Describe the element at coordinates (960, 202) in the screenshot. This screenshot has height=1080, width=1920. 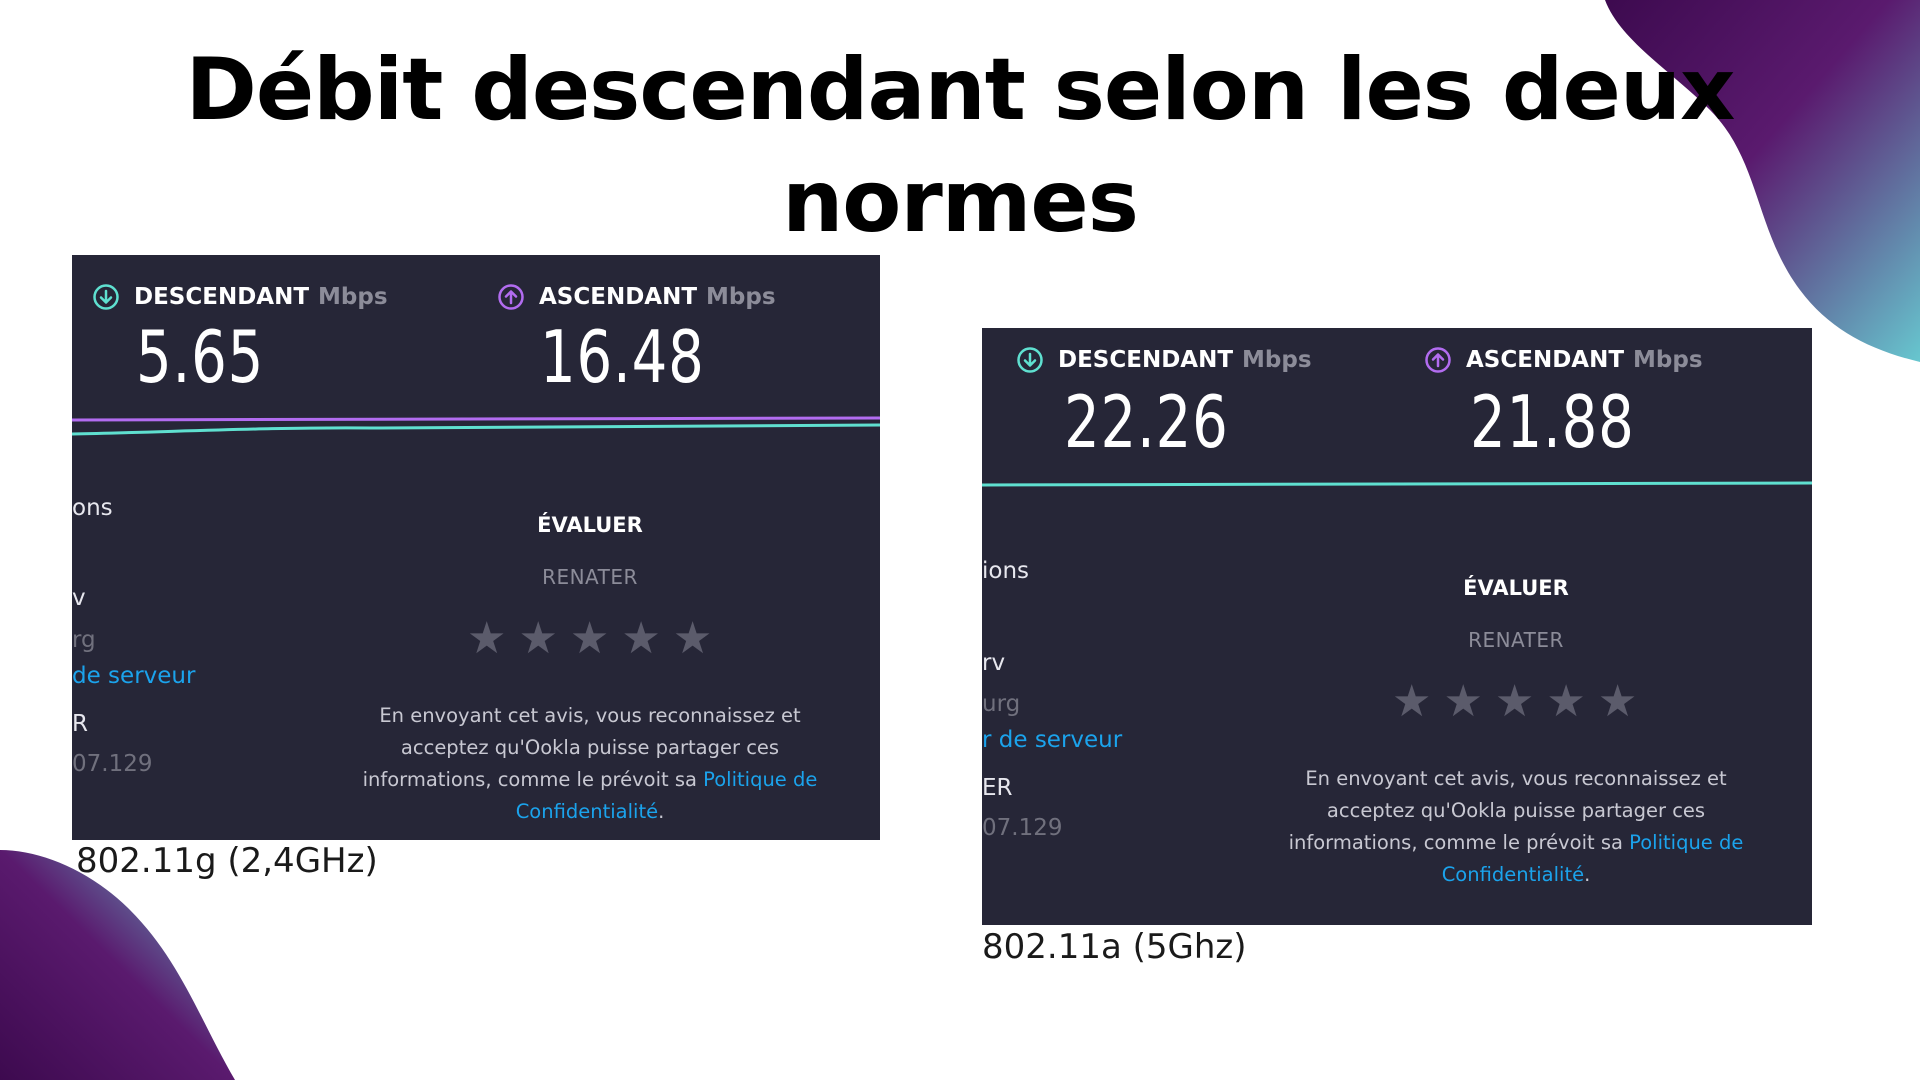
I see `slide-title-line2: normes` at that location.